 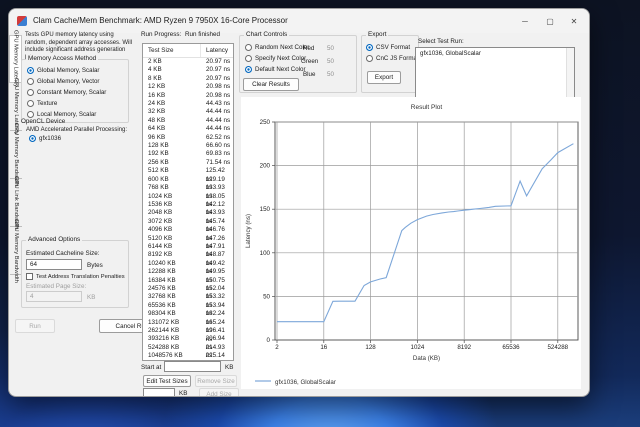 I want to click on select-test-run-label: Select Test Run:, so click(x=441, y=41).